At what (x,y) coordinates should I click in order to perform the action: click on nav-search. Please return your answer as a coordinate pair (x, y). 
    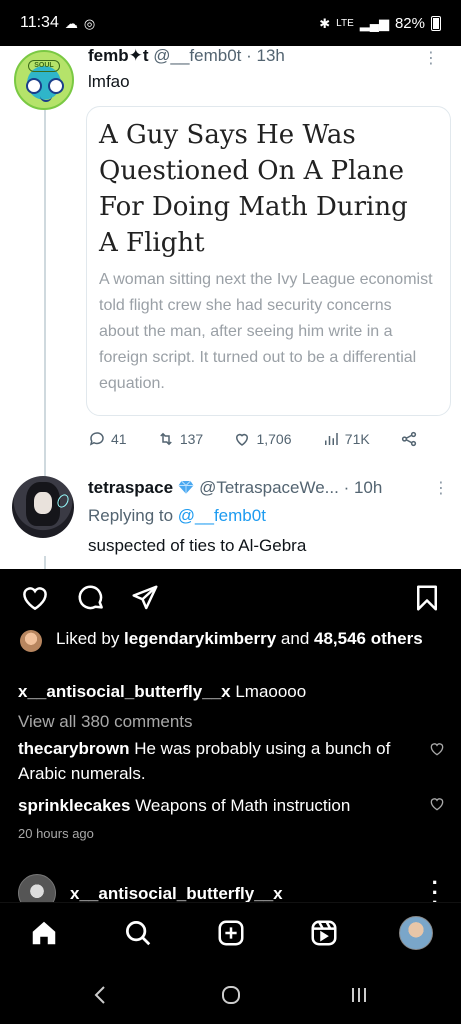
    Looking at the image, I should click on (138, 933).